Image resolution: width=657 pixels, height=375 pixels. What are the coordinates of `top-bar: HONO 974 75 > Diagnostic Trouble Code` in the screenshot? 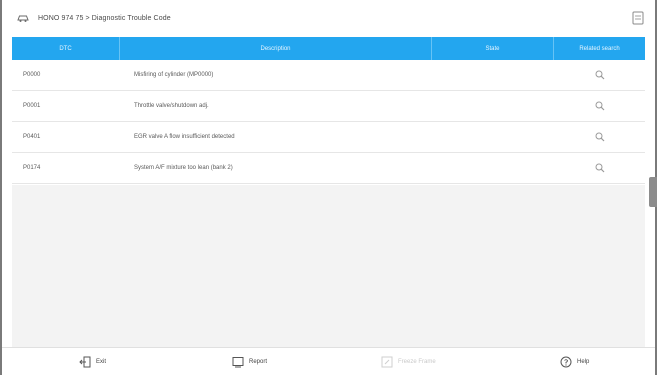 It's located at (328, 18).